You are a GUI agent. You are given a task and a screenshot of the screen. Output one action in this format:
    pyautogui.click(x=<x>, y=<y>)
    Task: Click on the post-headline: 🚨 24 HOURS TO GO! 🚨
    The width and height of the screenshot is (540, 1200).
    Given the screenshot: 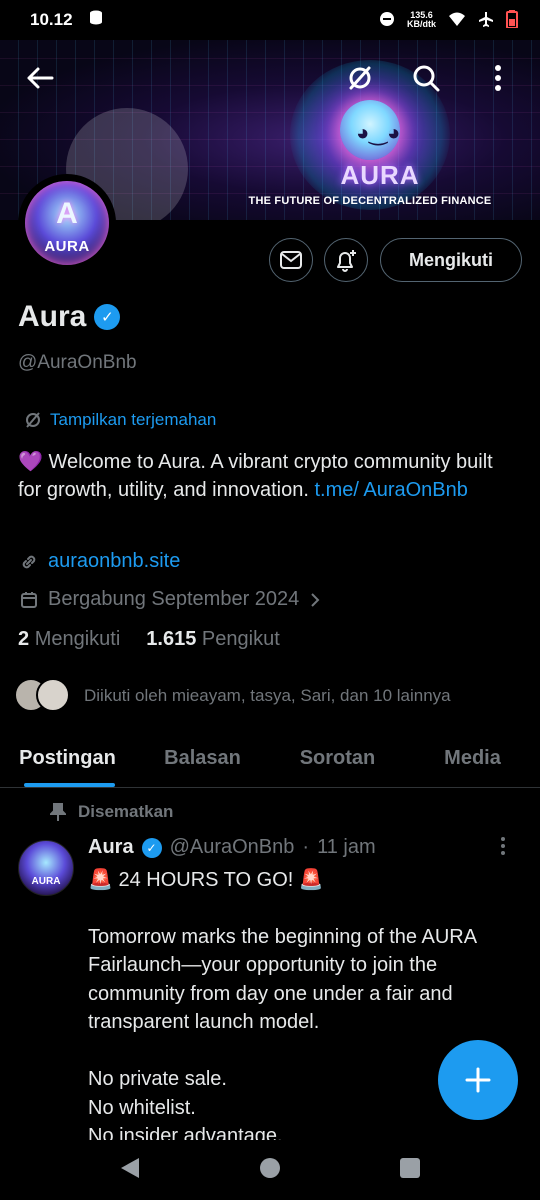 What is the action you would take?
    pyautogui.click(x=206, y=880)
    